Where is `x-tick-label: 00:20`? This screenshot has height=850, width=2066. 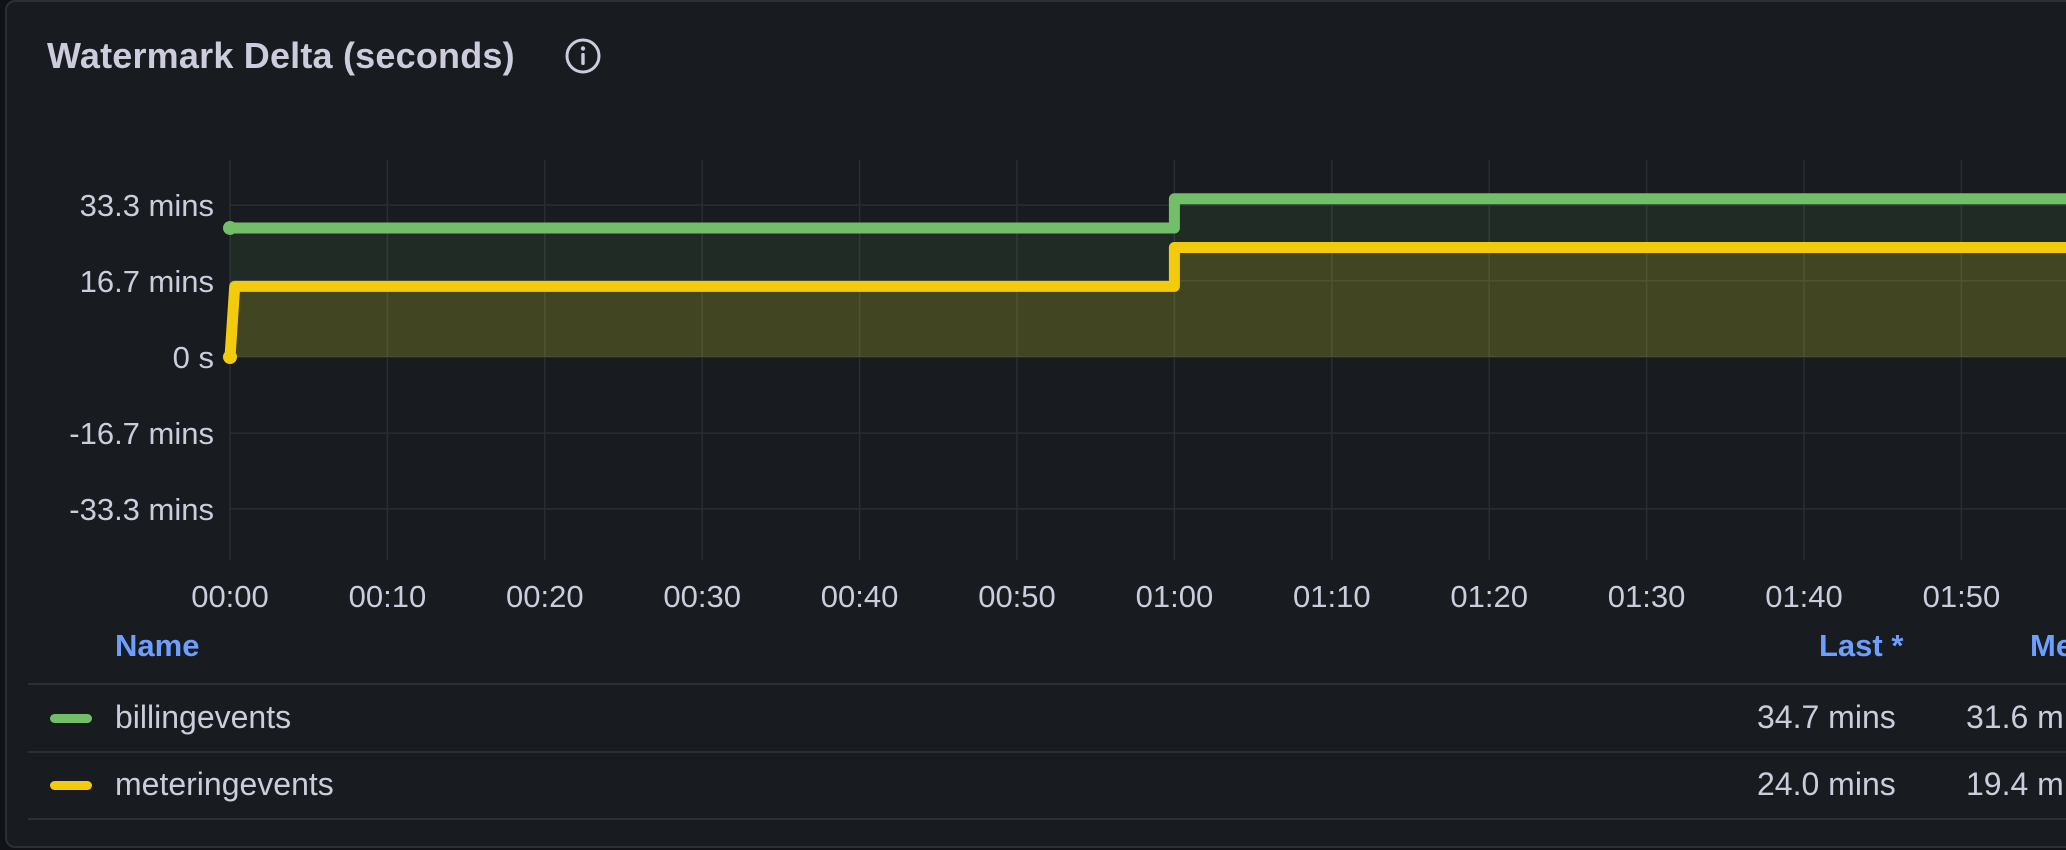
x-tick-label: 00:20 is located at coordinates (545, 596).